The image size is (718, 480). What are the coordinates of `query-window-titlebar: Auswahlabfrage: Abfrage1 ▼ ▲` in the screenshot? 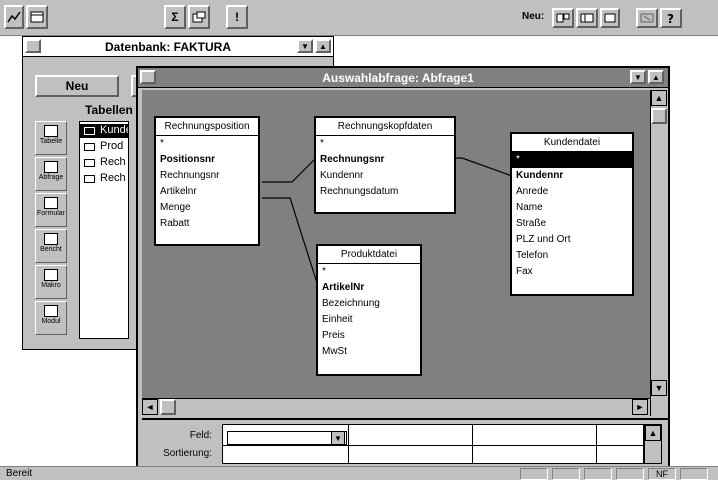 It's located at (403, 78).